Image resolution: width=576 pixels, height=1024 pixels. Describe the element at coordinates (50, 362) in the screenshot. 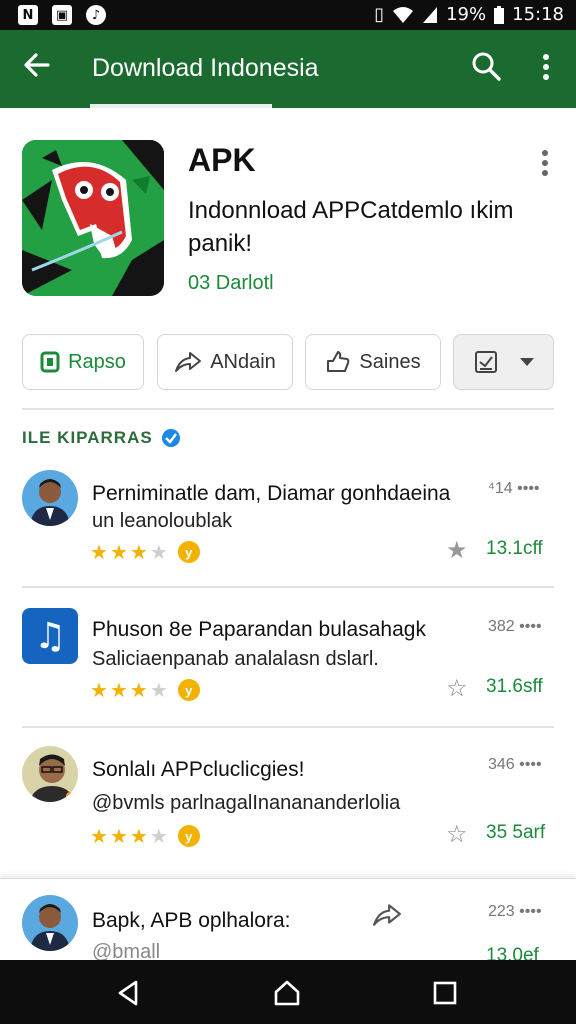

I see `install-icon` at that location.